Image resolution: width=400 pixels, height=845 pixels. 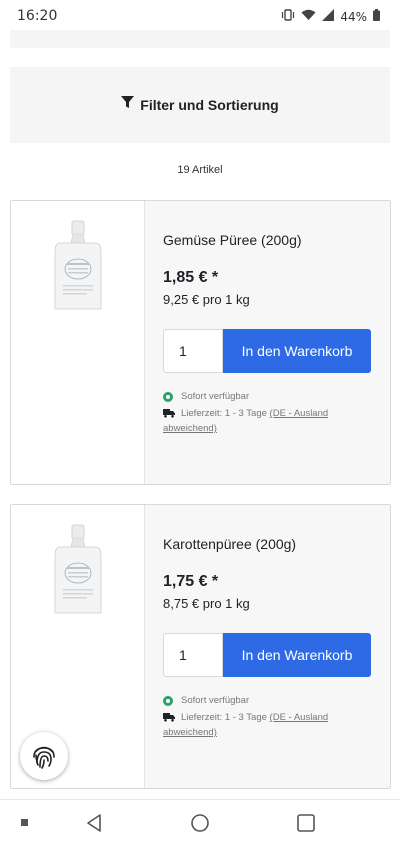 I want to click on overview-icon, so click(x=306, y=823).